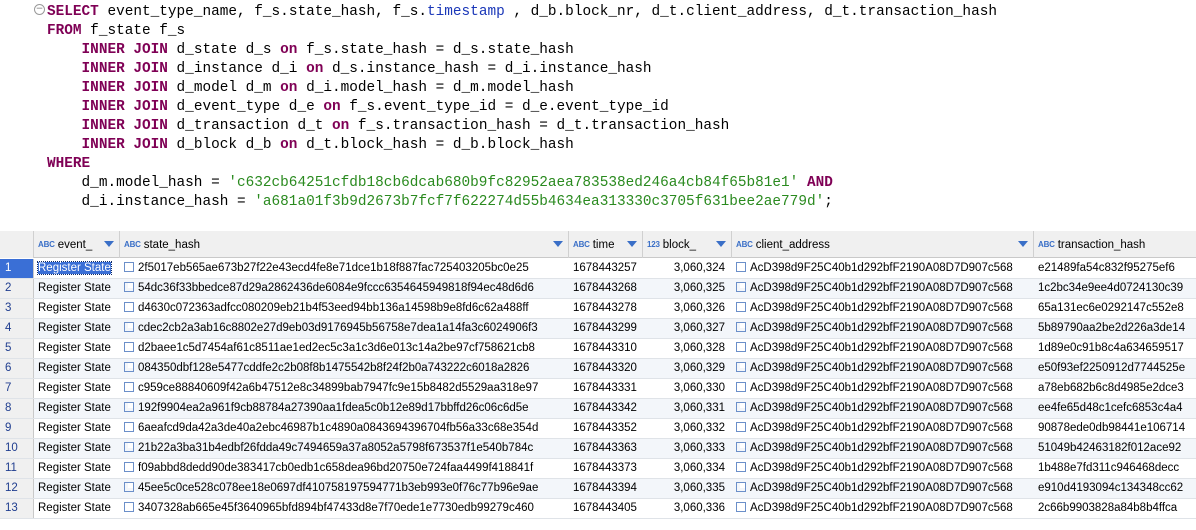  I want to click on column-header-block: 123 block_, so click(687, 244).